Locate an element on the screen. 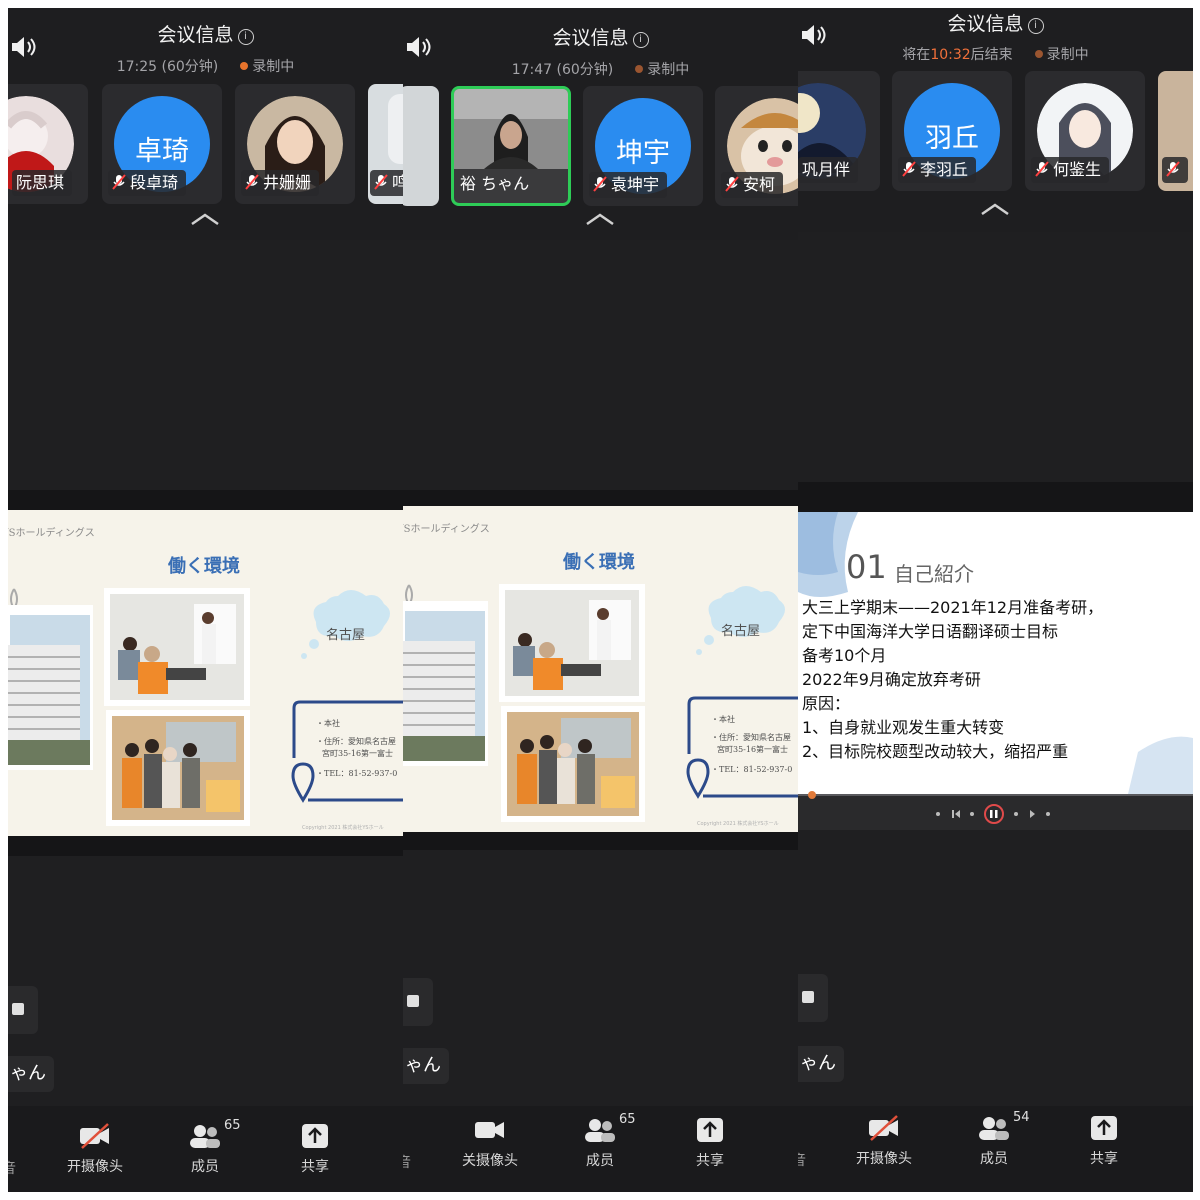  participant-tile: 何鉴生 is located at coordinates (1085, 131).